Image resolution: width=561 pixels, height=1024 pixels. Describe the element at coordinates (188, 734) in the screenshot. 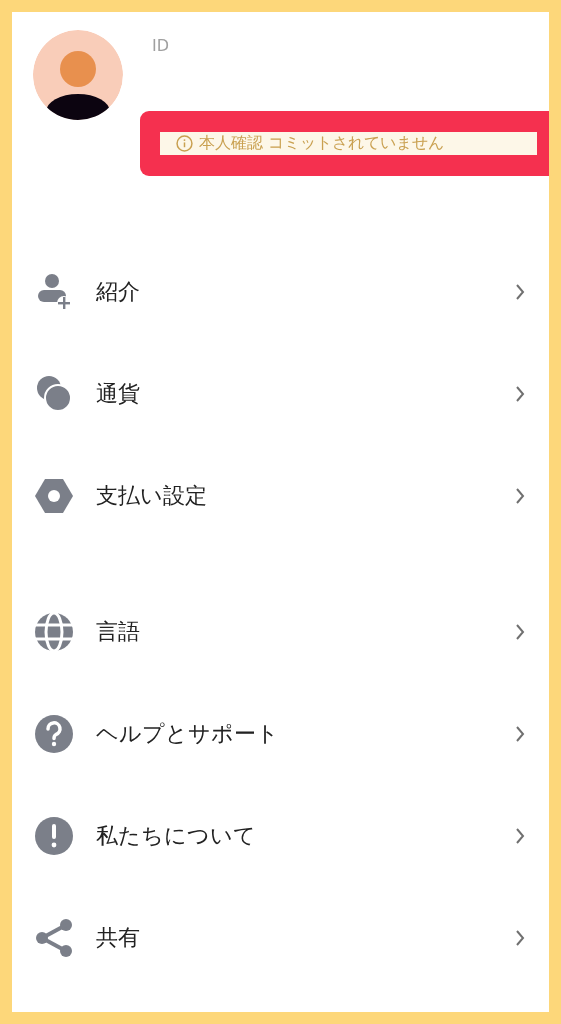

I see `menu-label: ヘルプとサポート` at that location.